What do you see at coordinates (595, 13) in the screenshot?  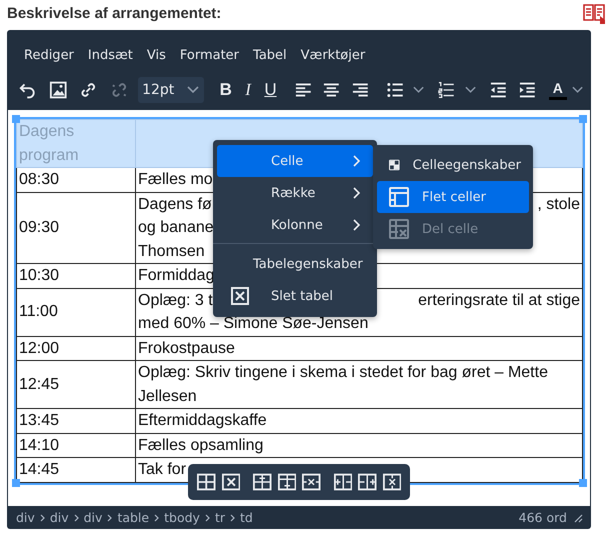 I see `book-icon` at bounding box center [595, 13].